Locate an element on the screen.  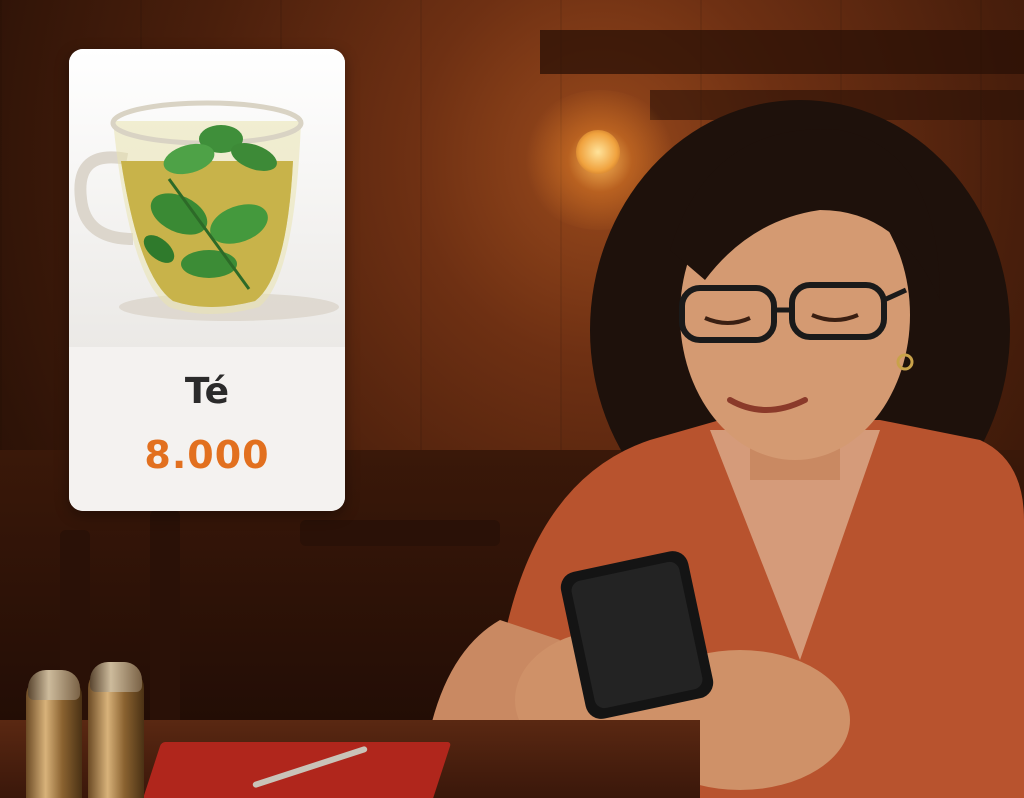
menu-item-info: Té 8.000 is located at coordinates (207, 429).